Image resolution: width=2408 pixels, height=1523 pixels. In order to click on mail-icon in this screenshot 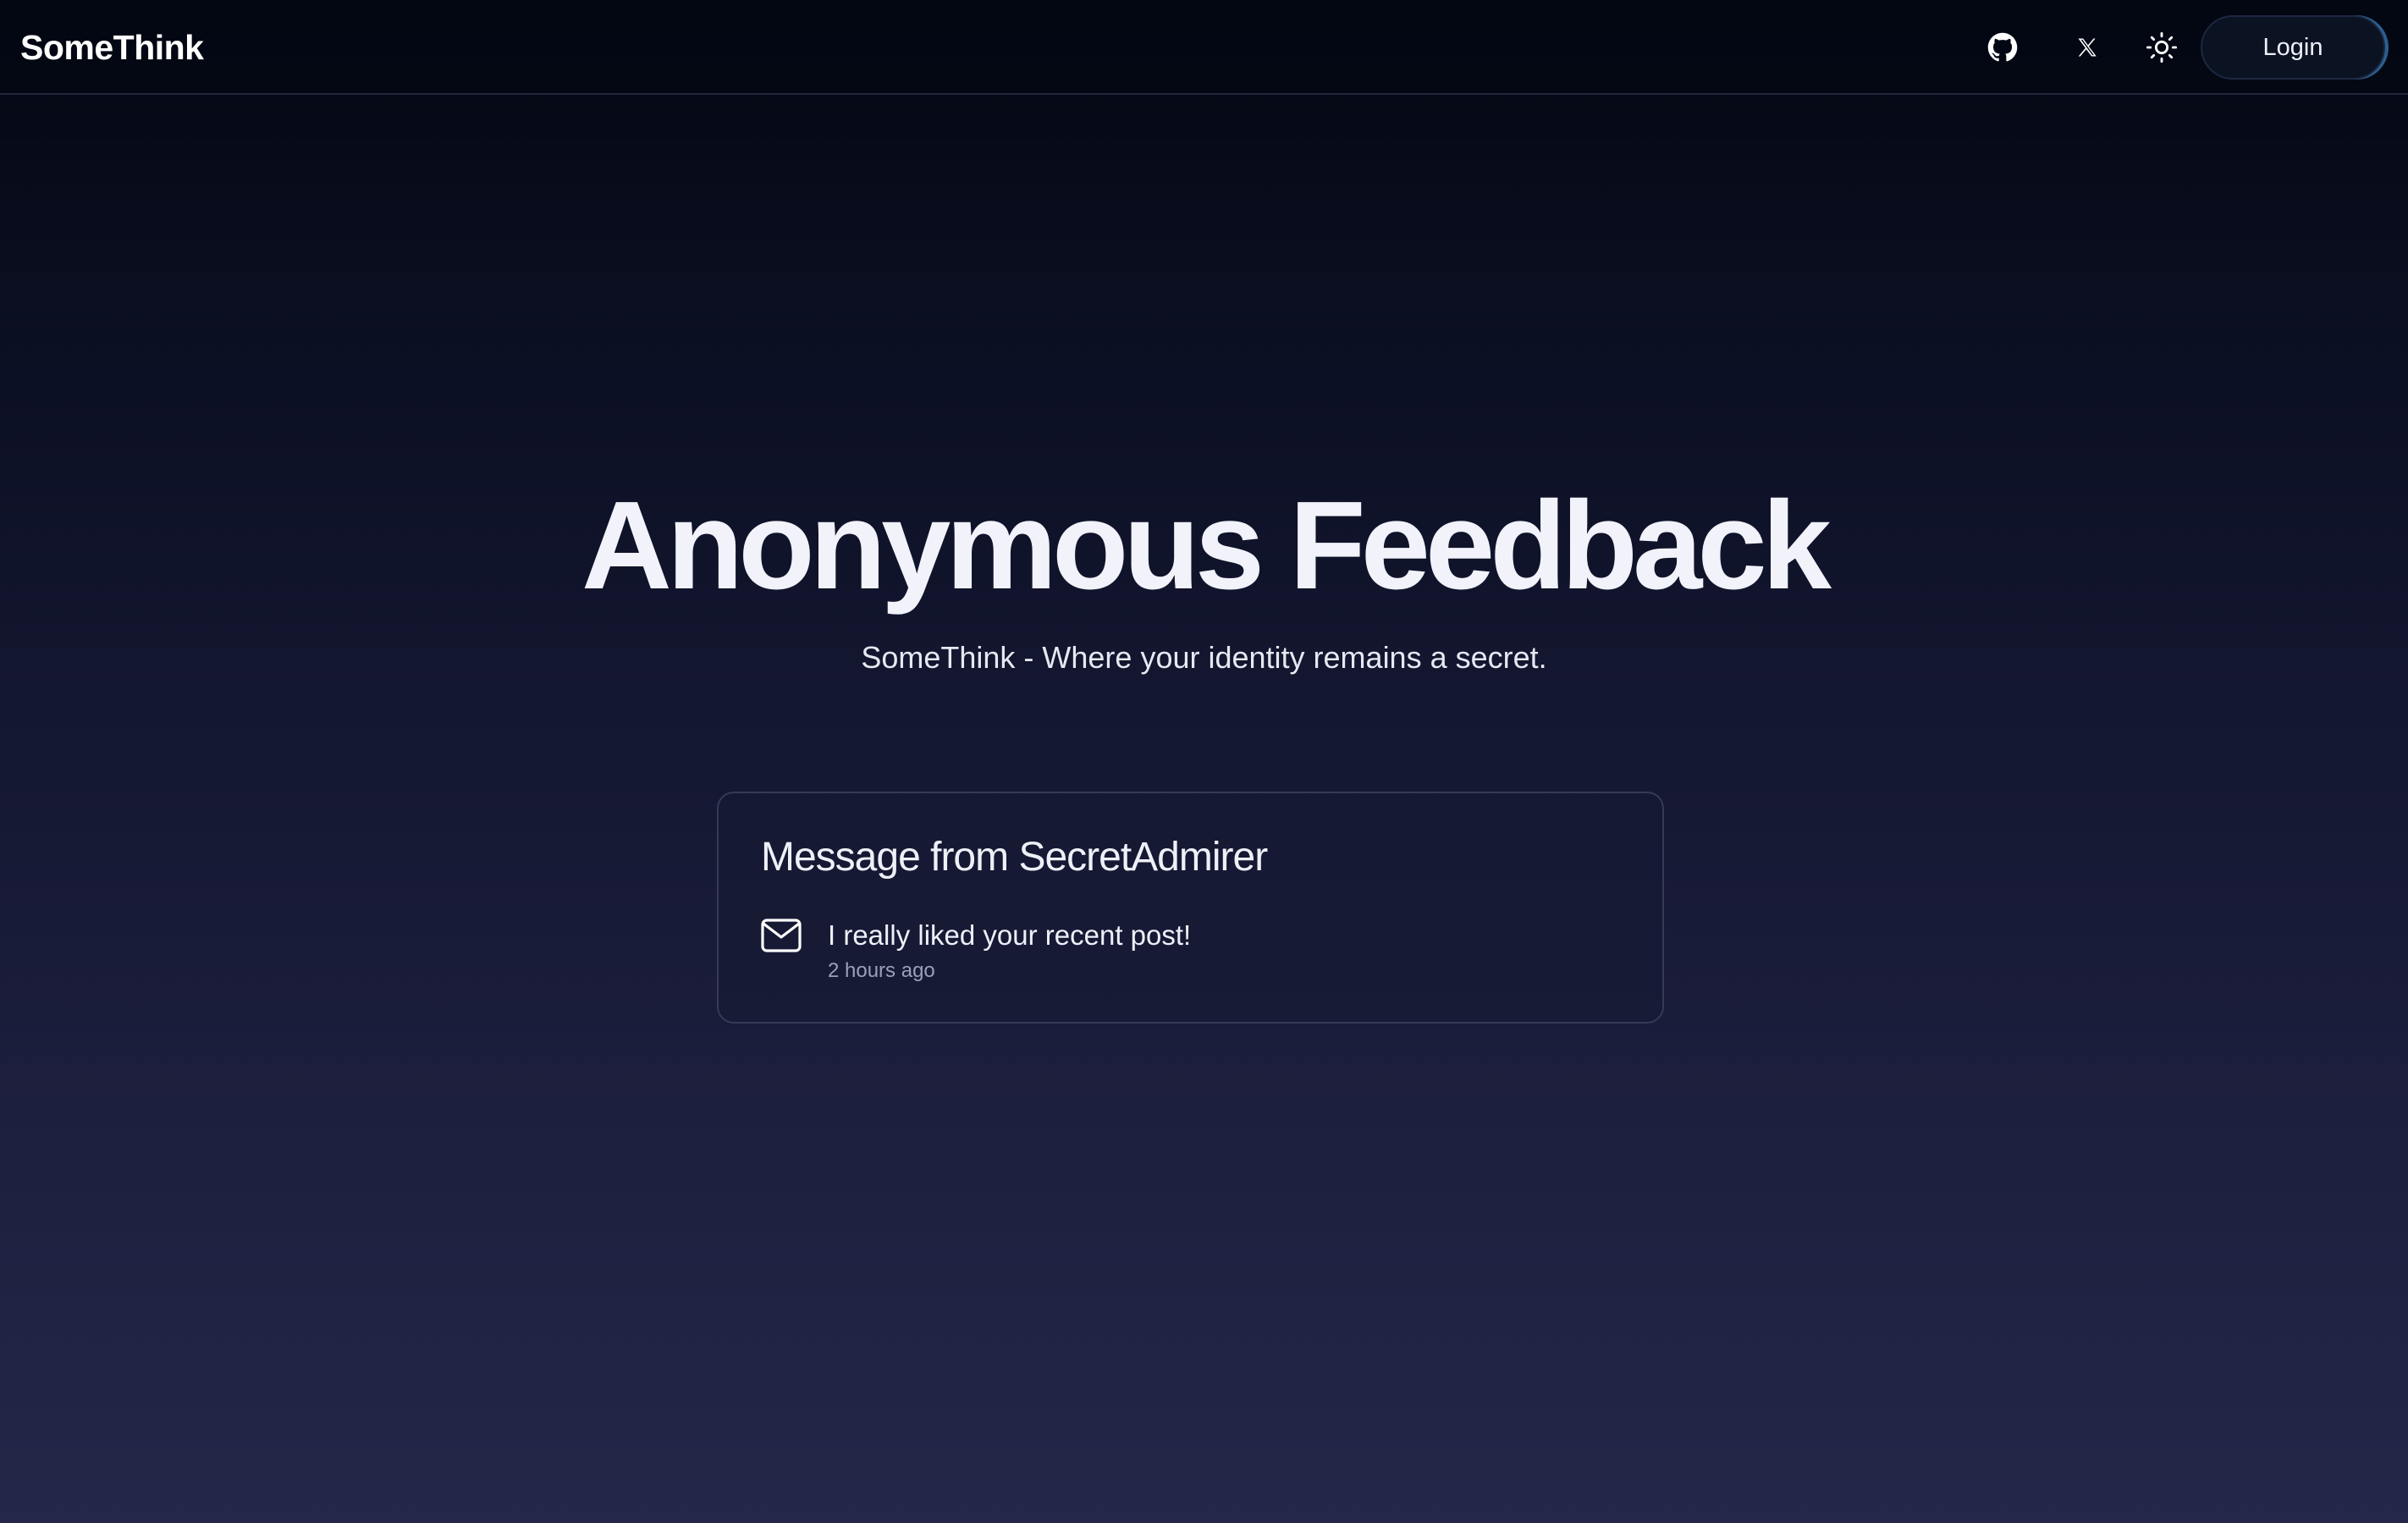, I will do `click(782, 935)`.